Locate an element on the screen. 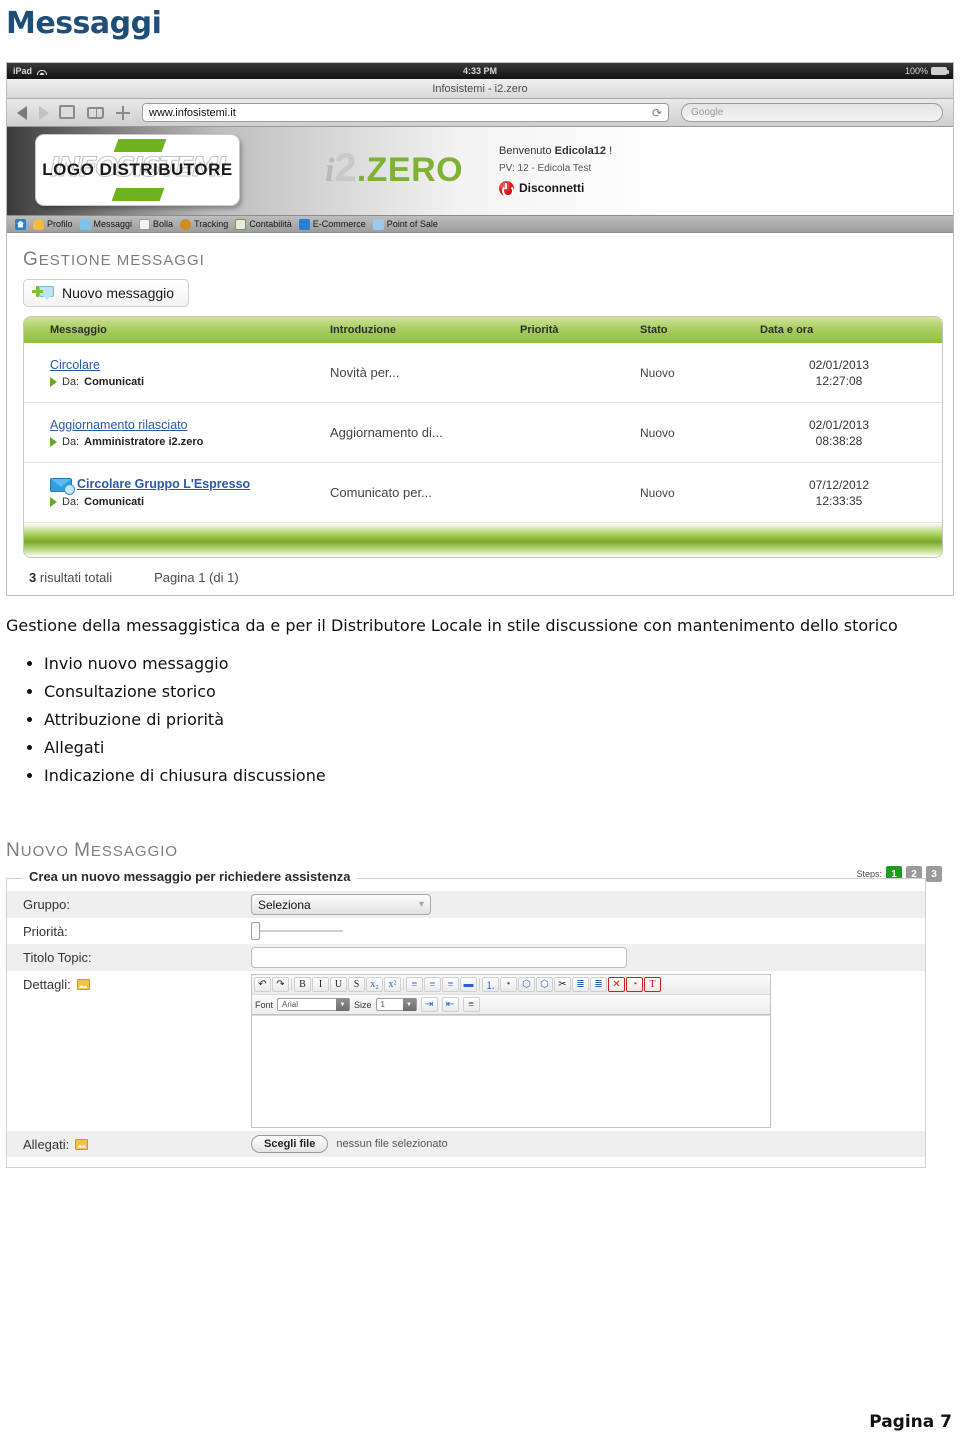  bookmarks-icon is located at coordinates (95, 112).